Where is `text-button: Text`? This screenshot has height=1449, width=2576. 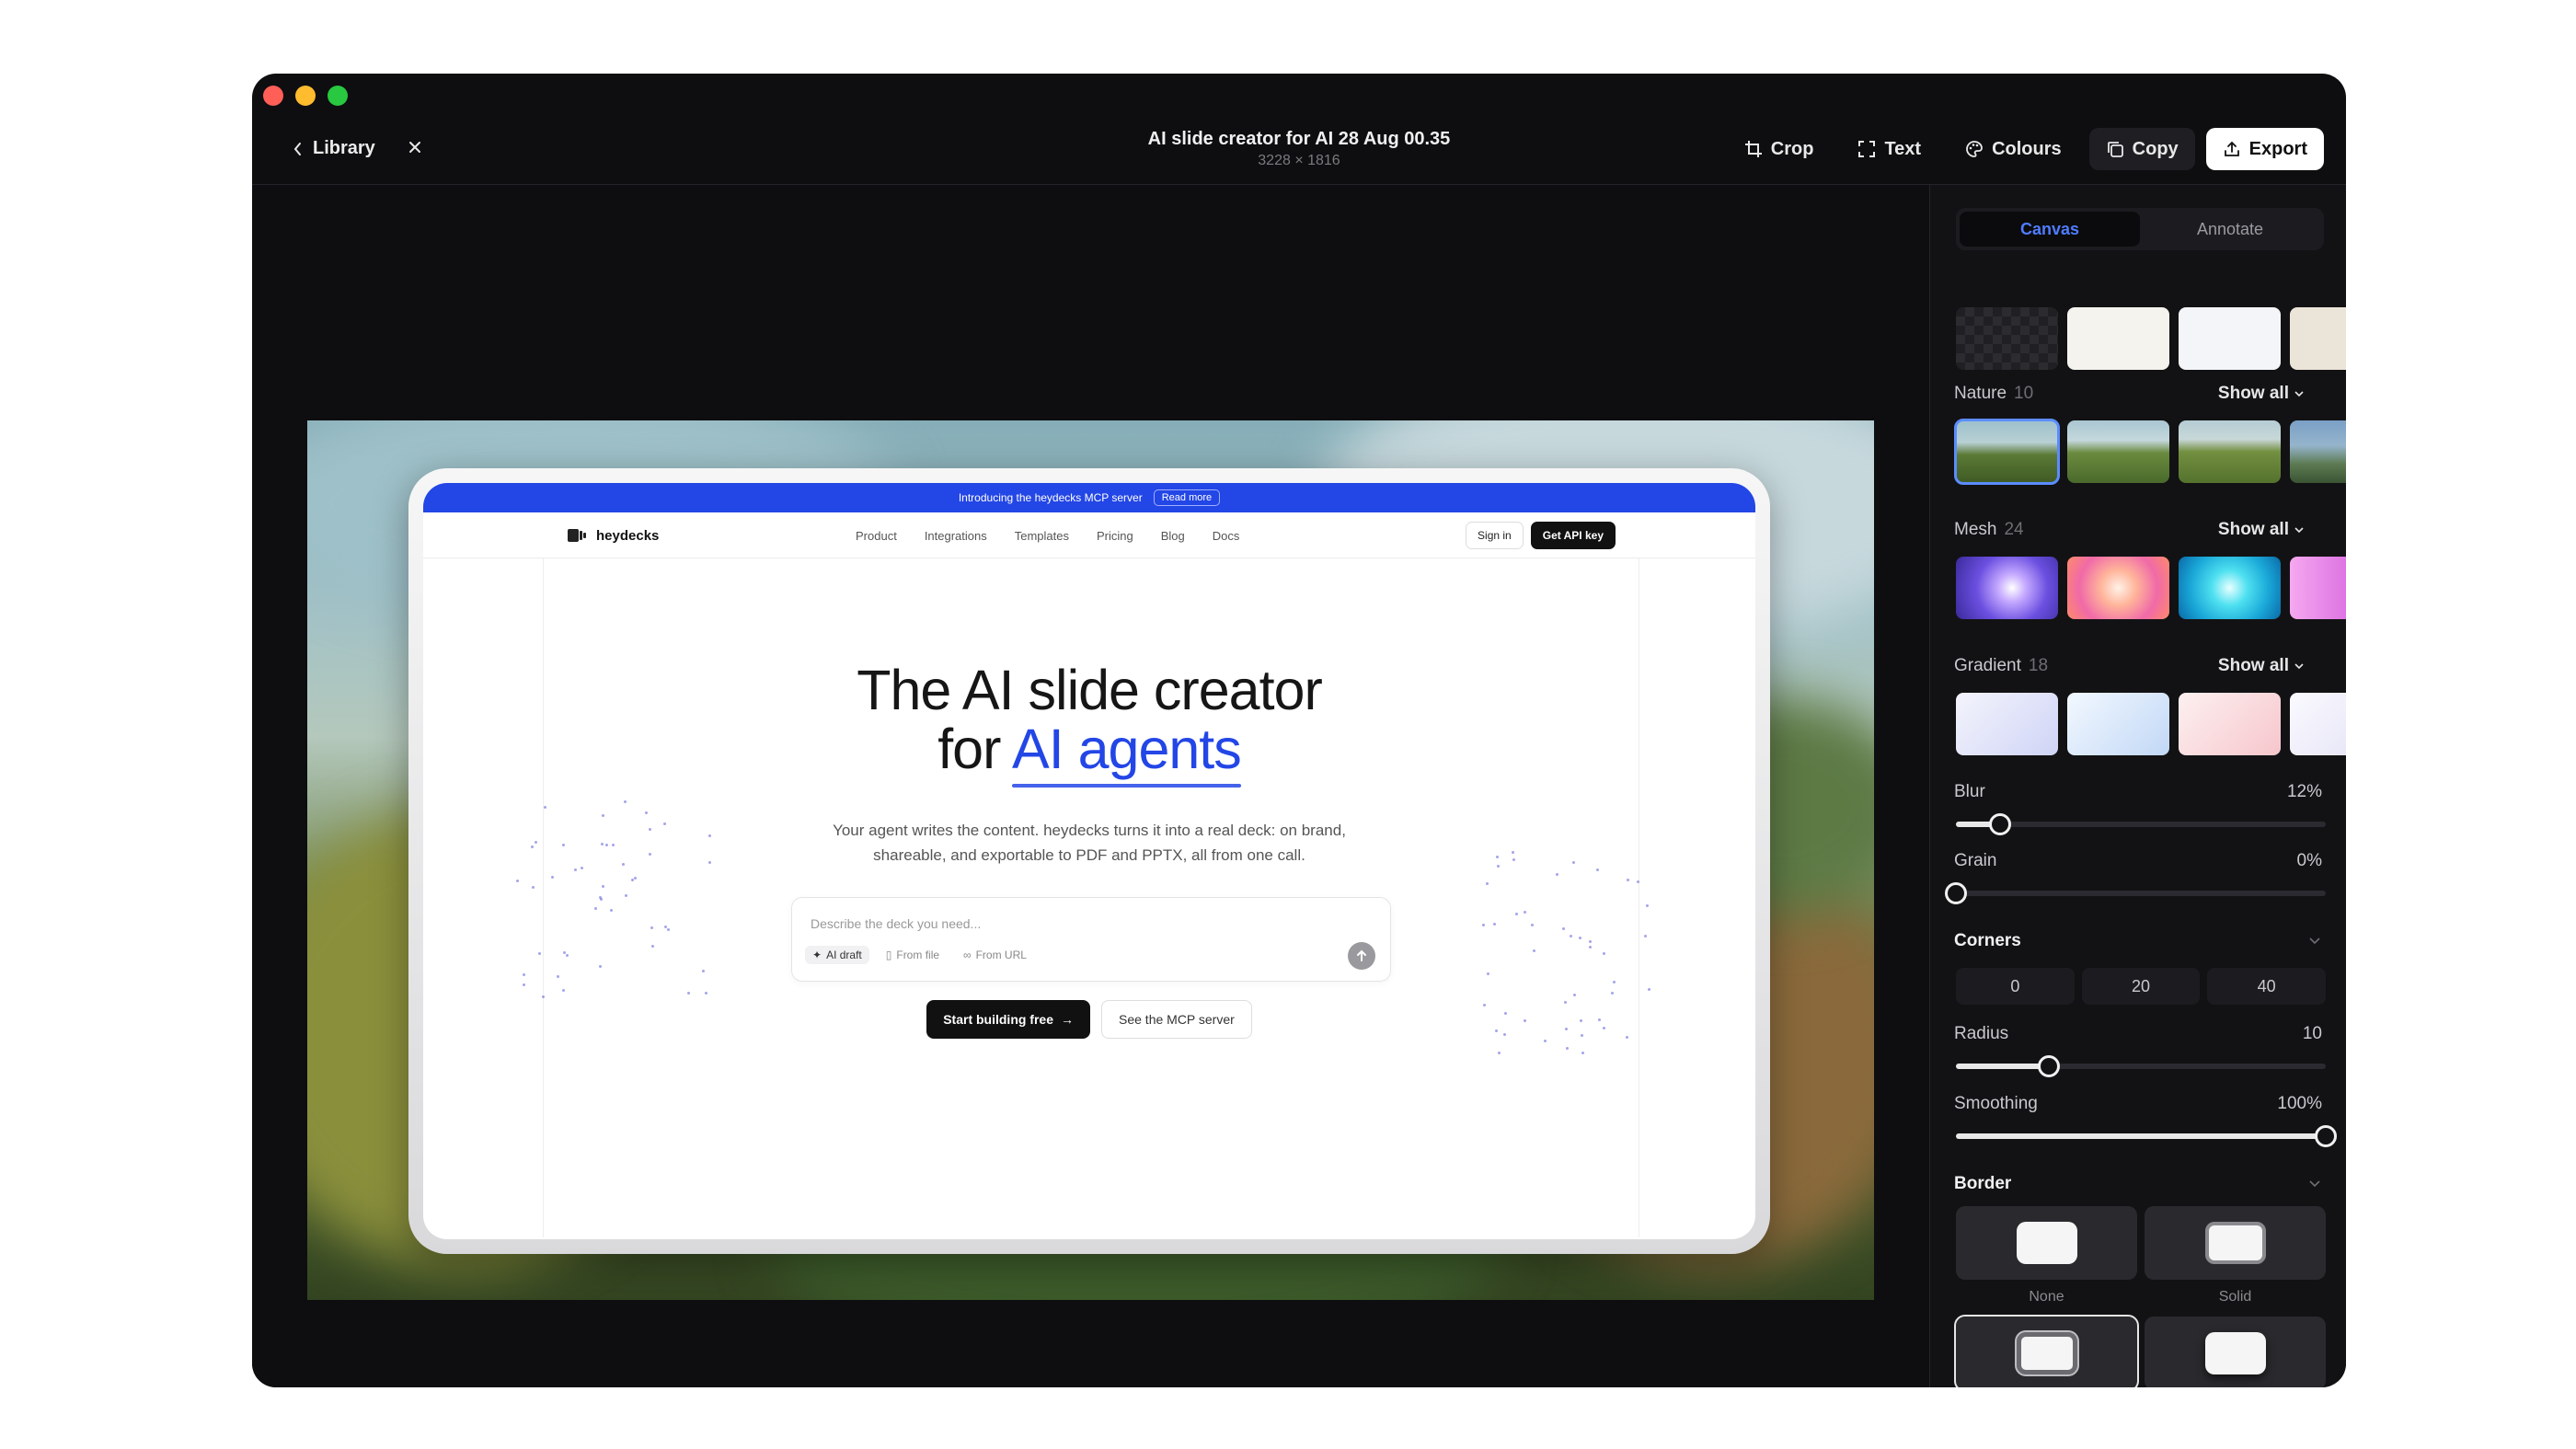 text-button: Text is located at coordinates (1890, 149).